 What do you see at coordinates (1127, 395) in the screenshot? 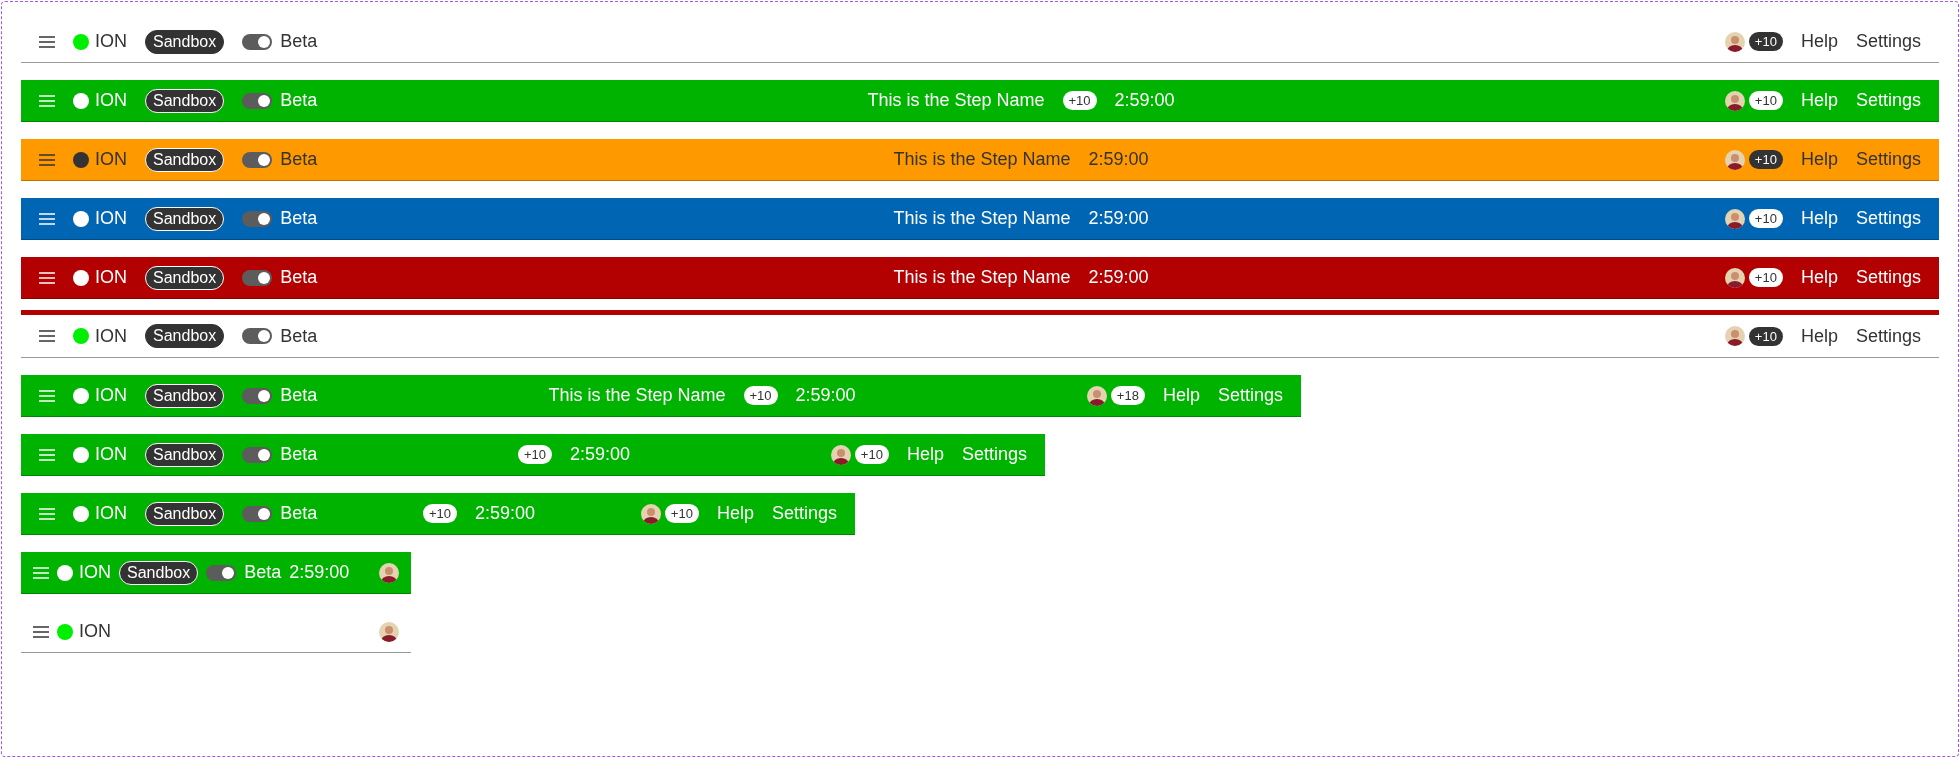
I see `user-count-badge: +18` at bounding box center [1127, 395].